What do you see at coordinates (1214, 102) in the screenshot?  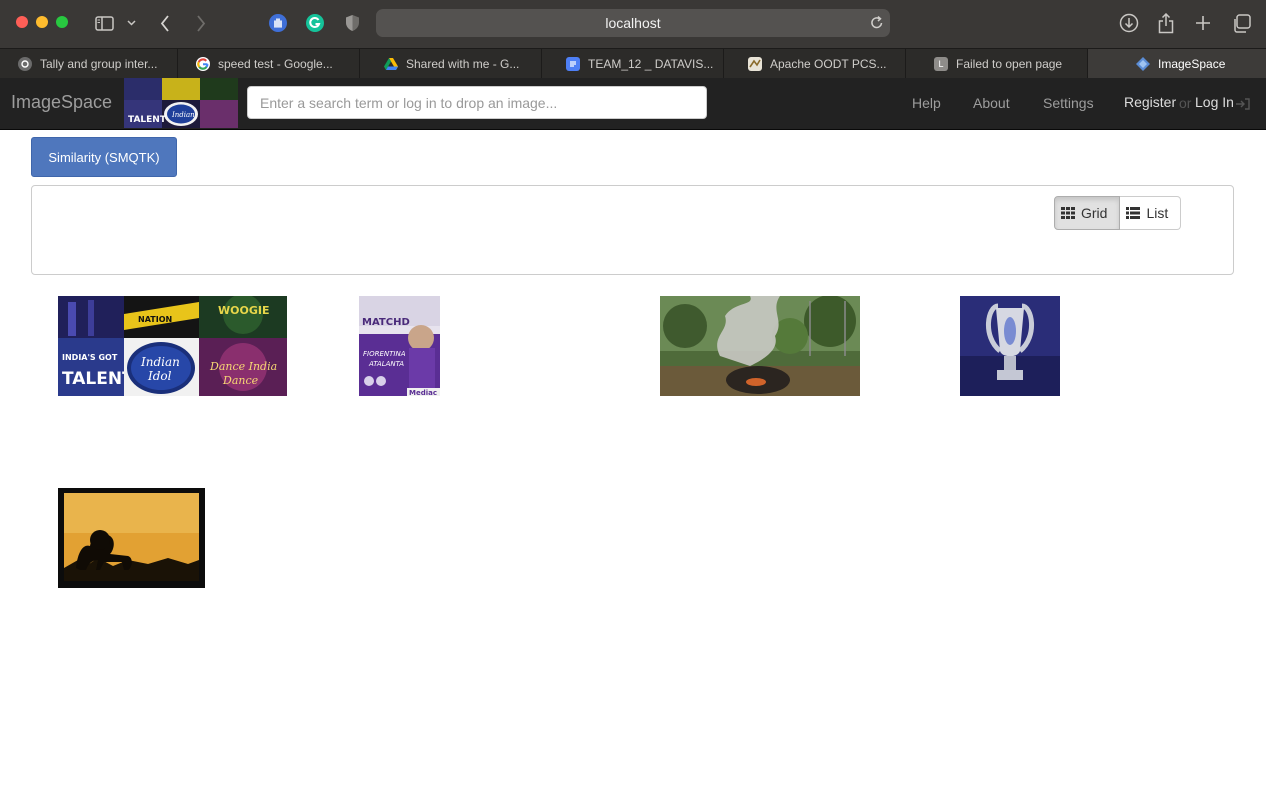 I see `nav-login-link: Log In` at bounding box center [1214, 102].